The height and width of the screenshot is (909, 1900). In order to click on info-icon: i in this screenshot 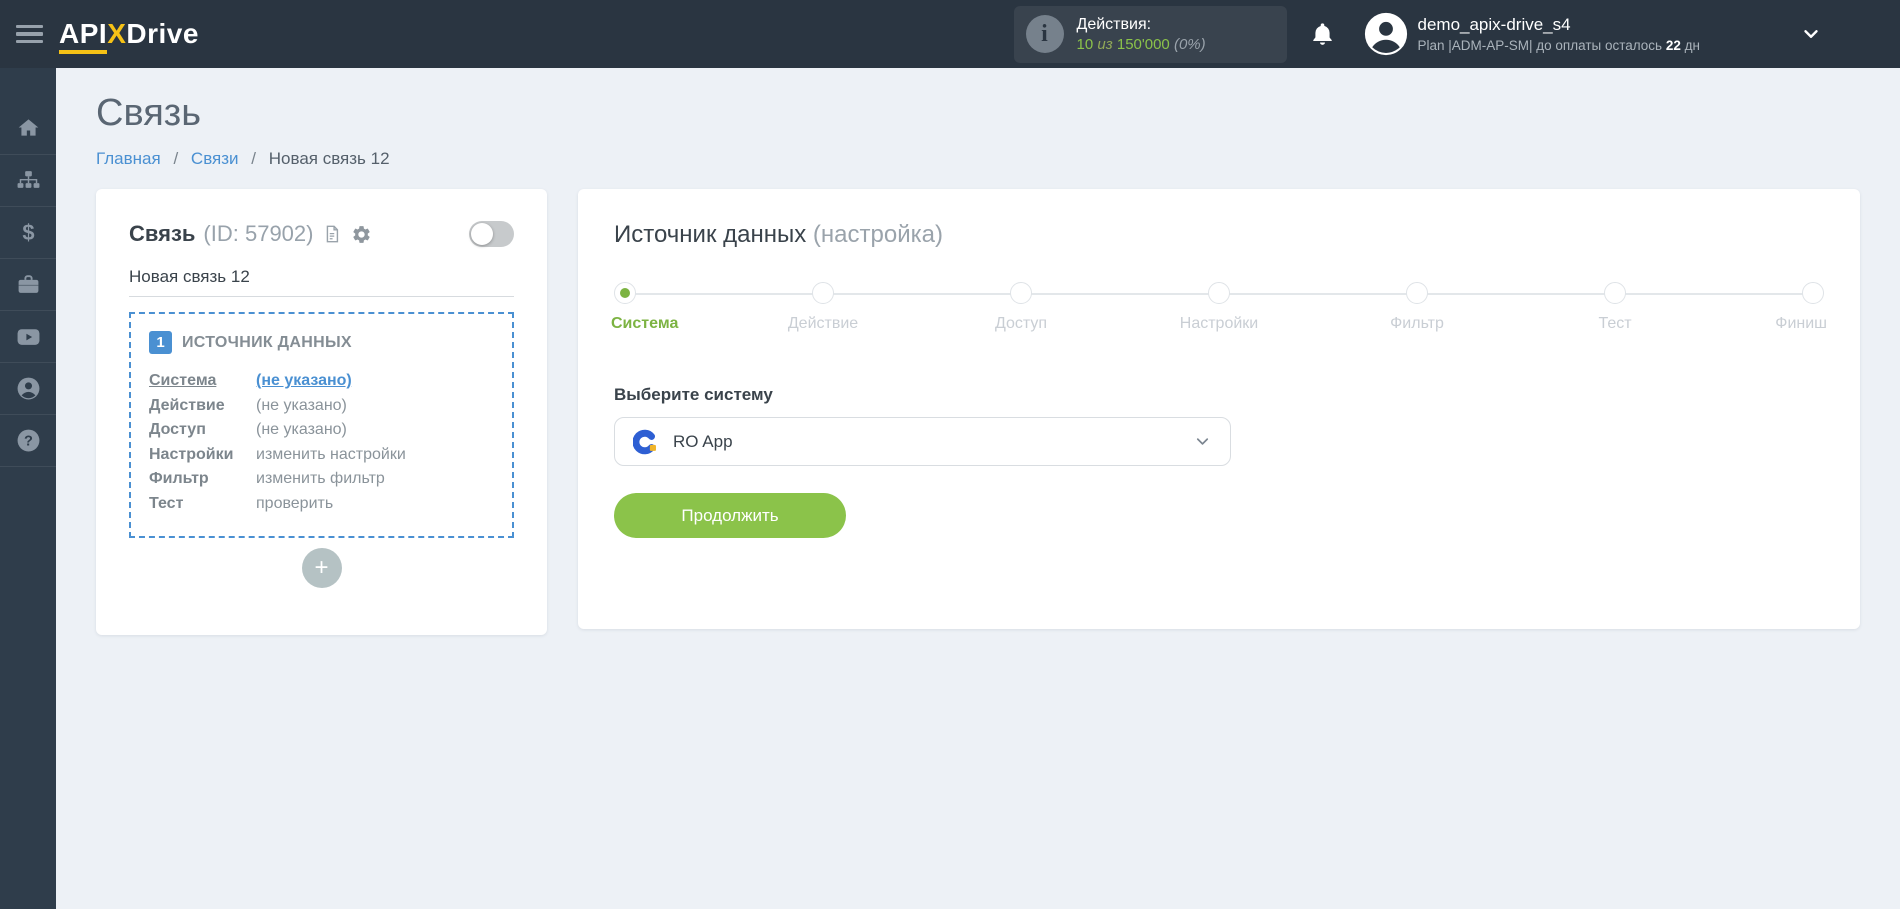, I will do `click(1044, 34)`.